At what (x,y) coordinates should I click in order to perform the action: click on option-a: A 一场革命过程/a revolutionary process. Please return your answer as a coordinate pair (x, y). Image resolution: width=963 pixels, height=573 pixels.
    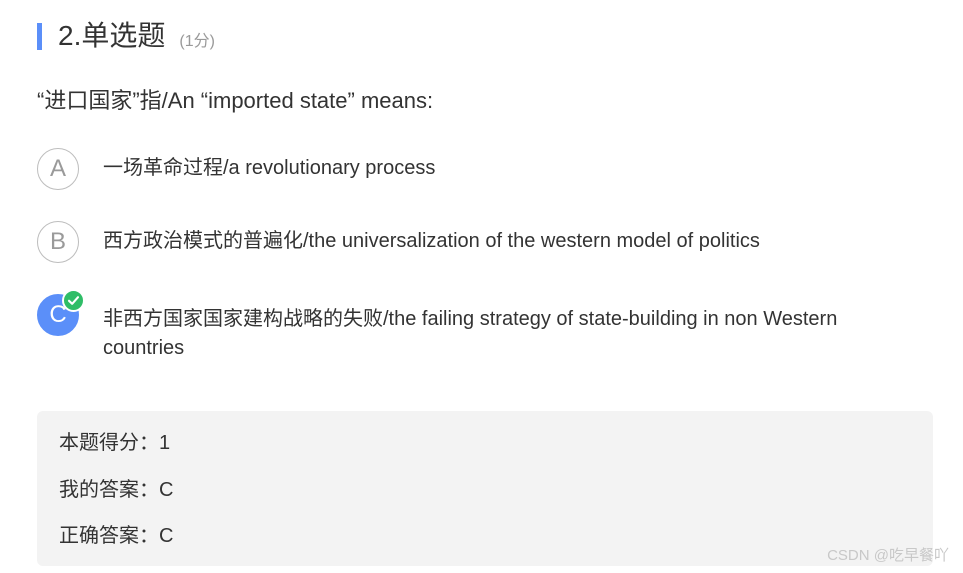
    Looking at the image, I should click on (477, 169).